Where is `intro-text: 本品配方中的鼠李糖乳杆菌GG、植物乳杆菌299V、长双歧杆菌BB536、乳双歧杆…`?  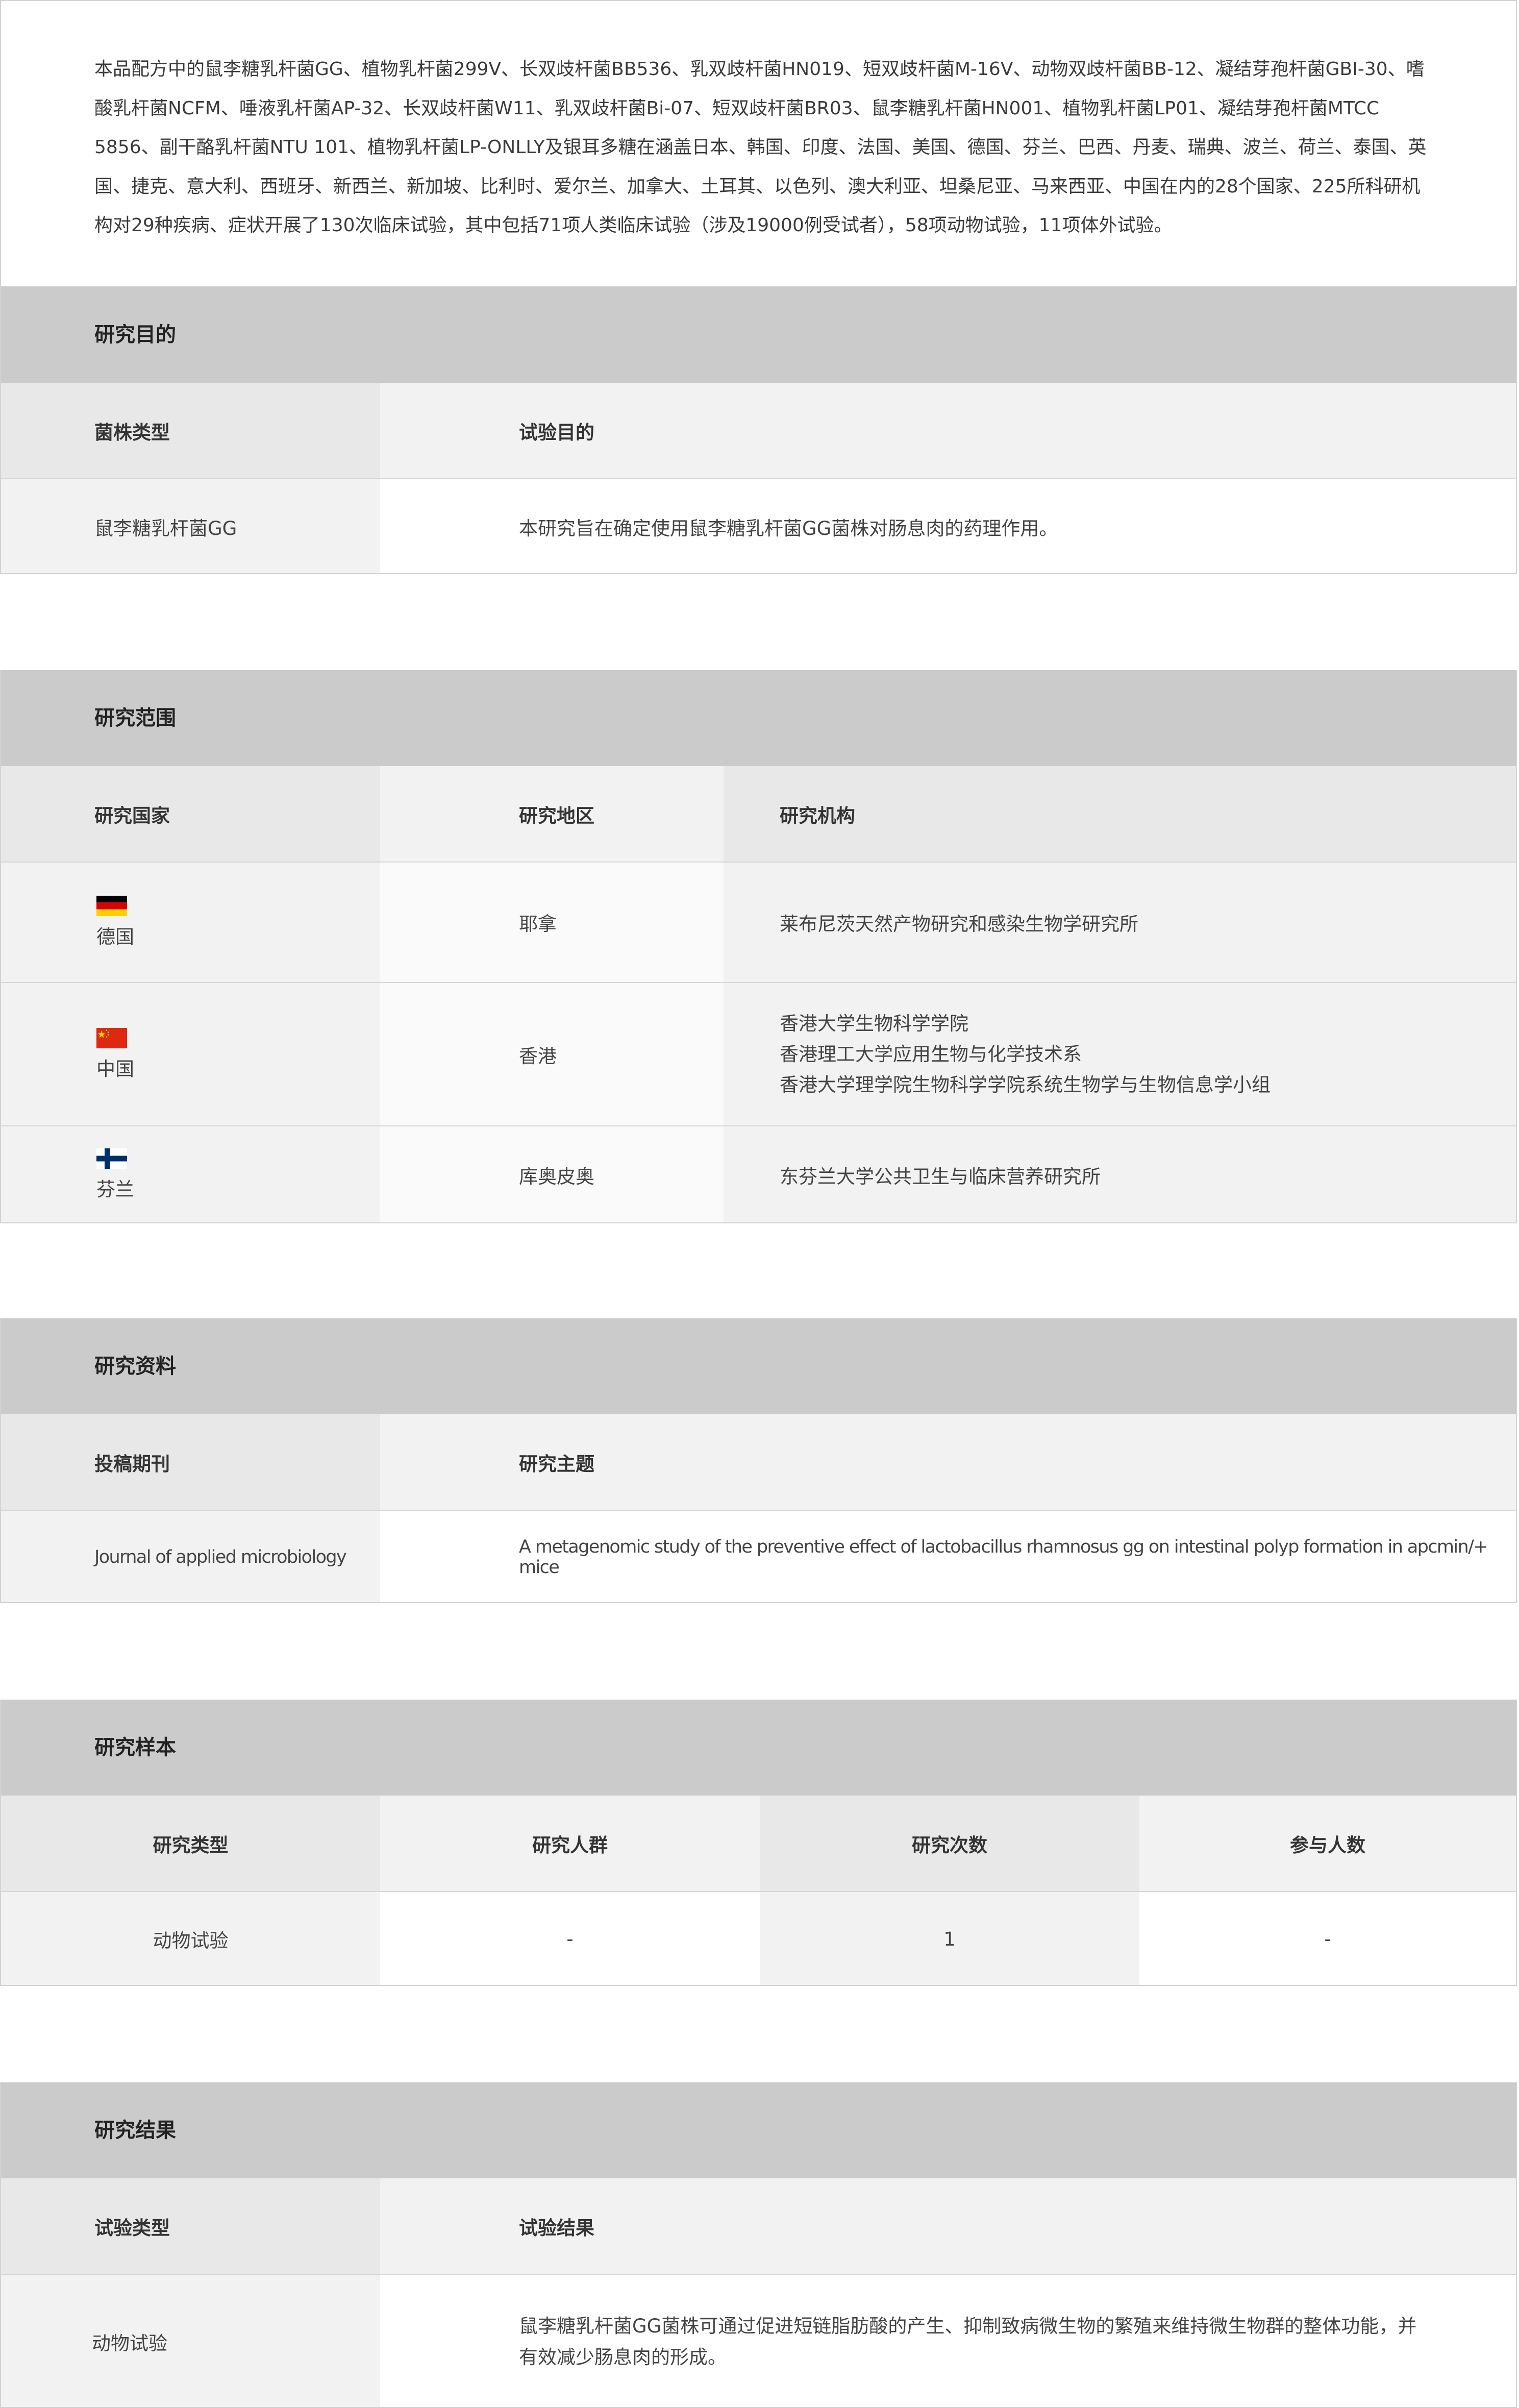 intro-text: 本品配方中的鼠李糖乳杆菌GG、植物乳杆菌299V、长双歧杆菌BB536、乳双歧杆… is located at coordinates (761, 147).